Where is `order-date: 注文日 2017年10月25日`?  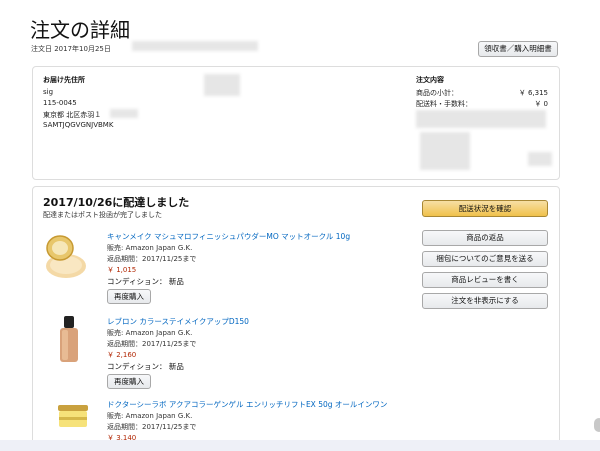 order-date: 注文日 2017年10月25日 is located at coordinates (71, 49).